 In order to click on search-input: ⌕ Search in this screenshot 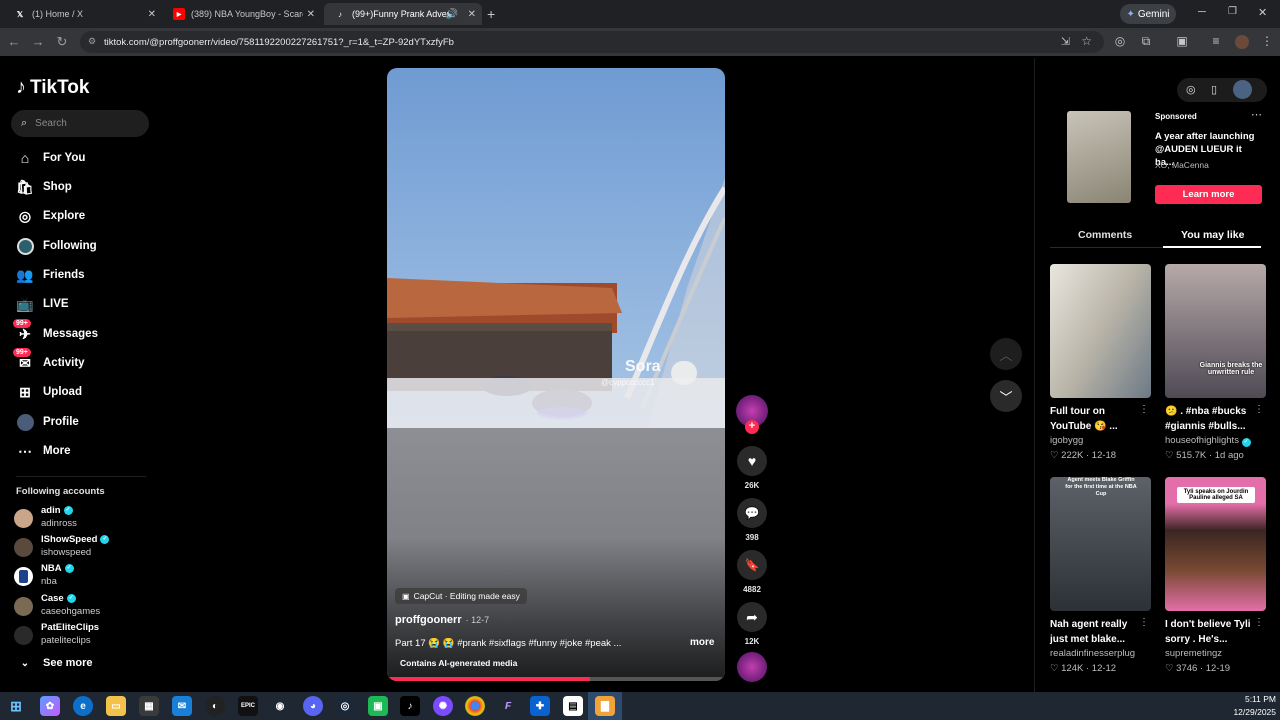, I will do `click(80, 123)`.